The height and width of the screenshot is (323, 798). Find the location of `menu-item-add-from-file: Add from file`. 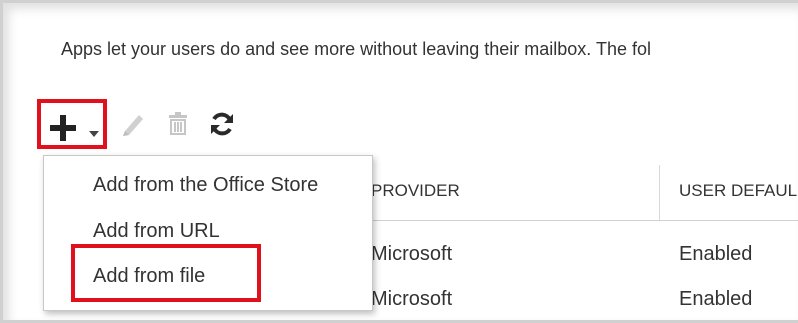

menu-item-add-from-file: Add from file is located at coordinates (149, 276).